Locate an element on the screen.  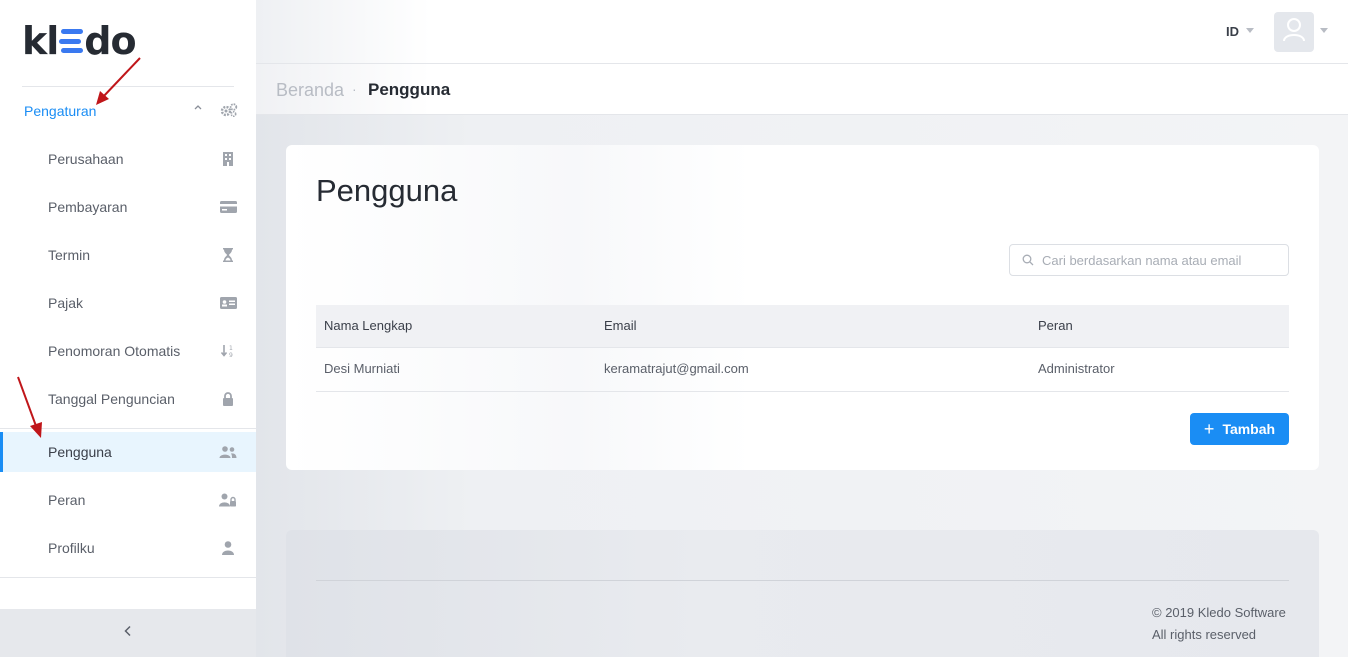
logo-e-mark is located at coordinates (71, 41).